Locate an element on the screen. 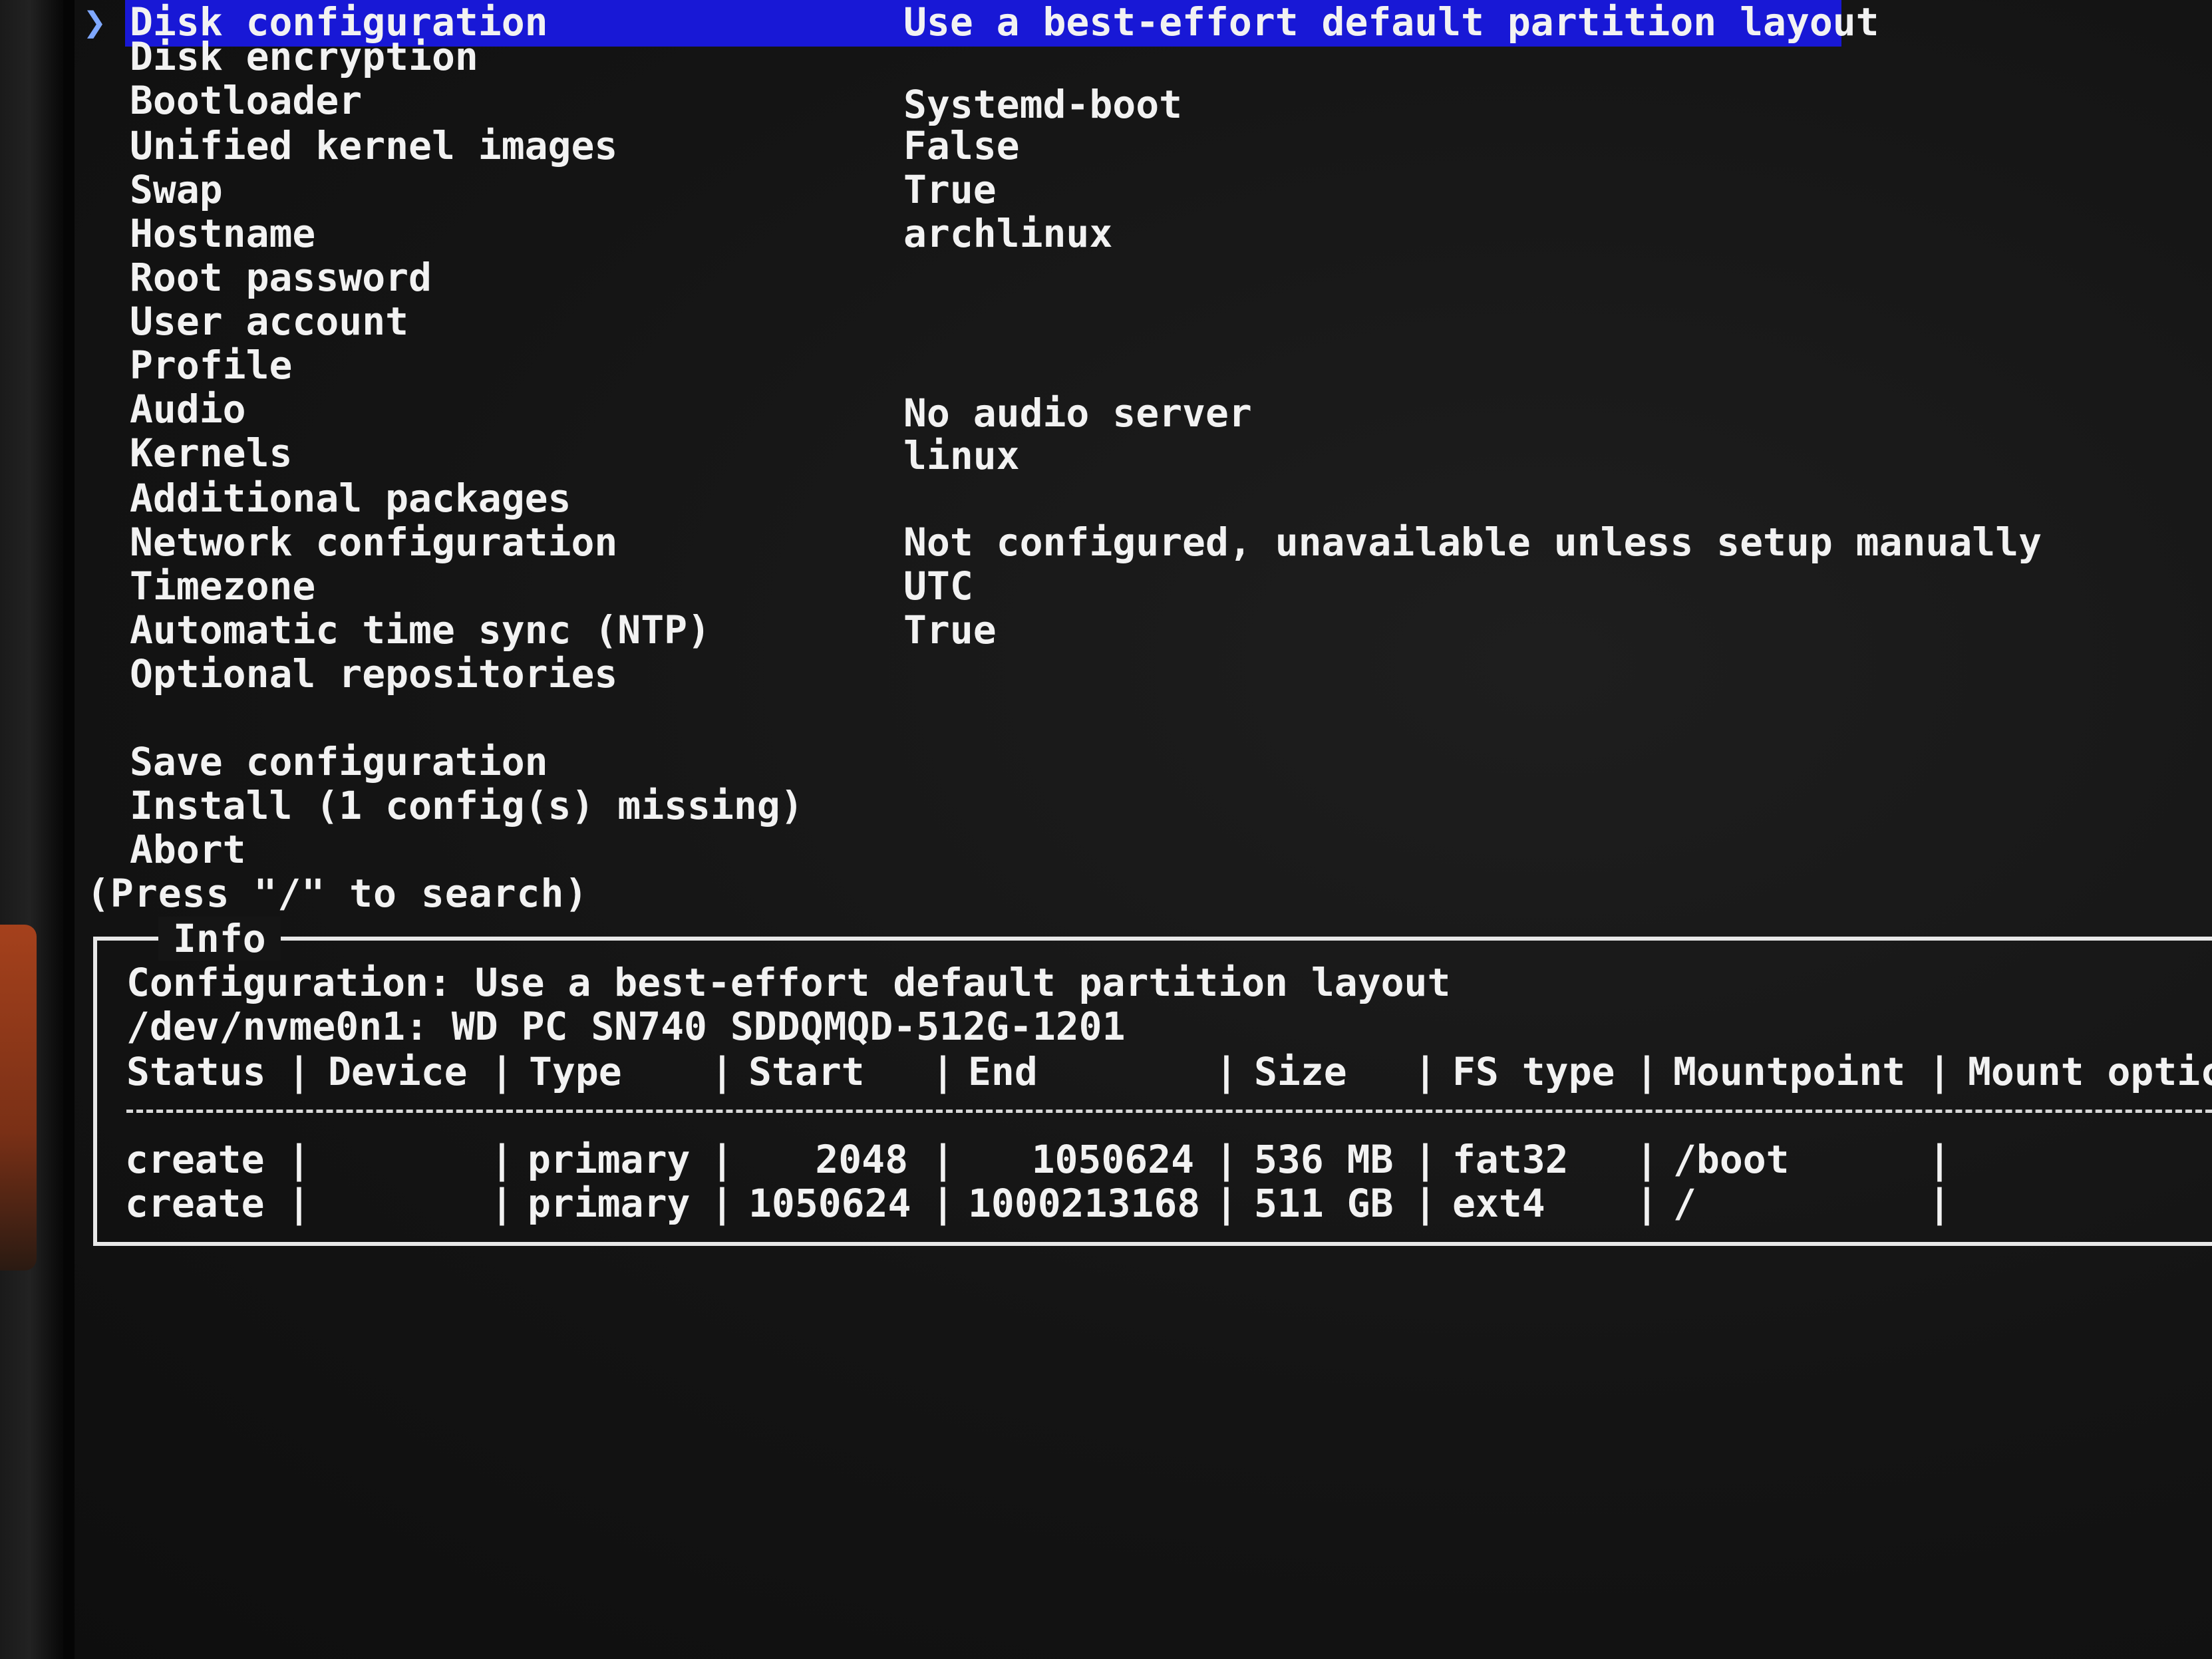  menu-item-disk-encryption: Disk encryption is located at coordinates (1106, 57).